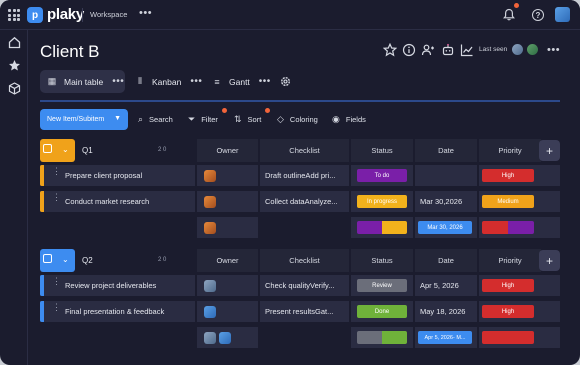  I want to click on workspace-label: Workspace, so click(108, 14).